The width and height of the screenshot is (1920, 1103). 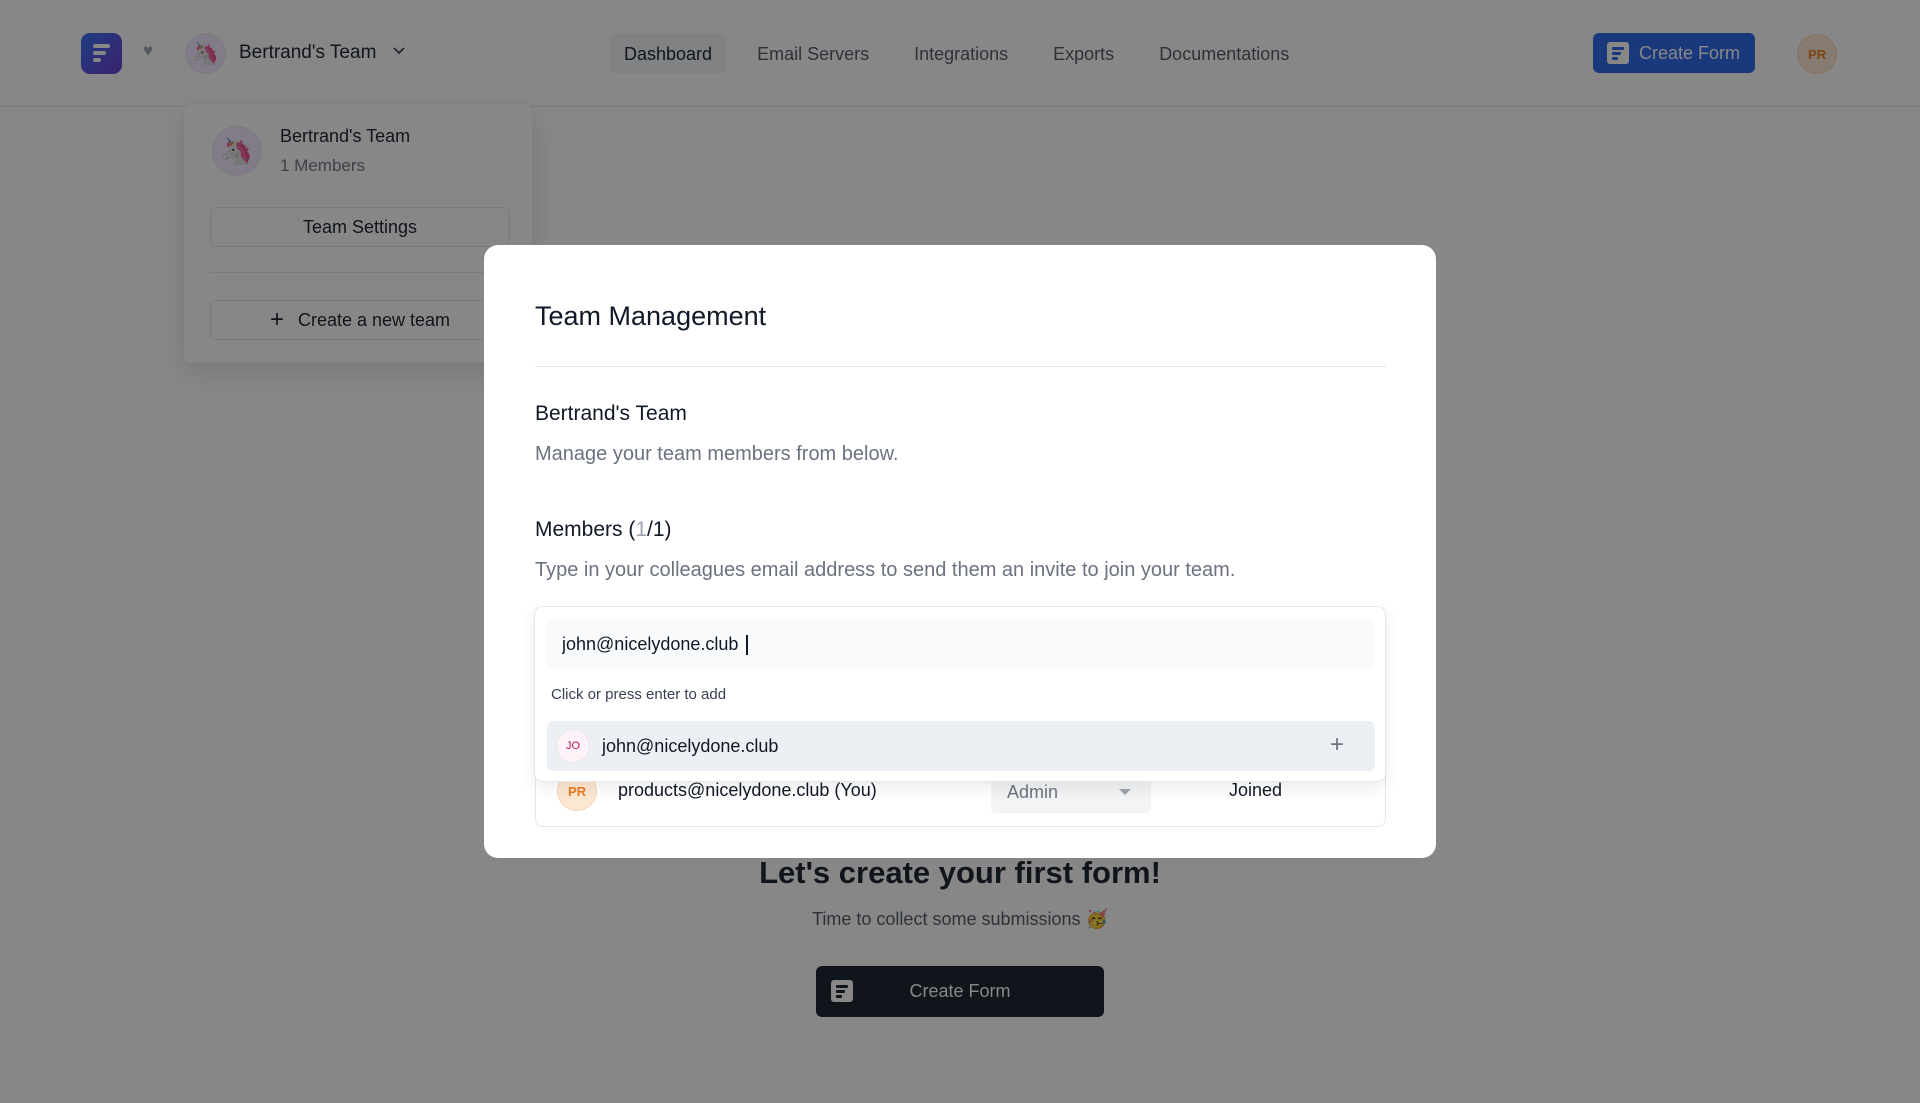 I want to click on members-heading: Members (1/1), so click(x=603, y=530).